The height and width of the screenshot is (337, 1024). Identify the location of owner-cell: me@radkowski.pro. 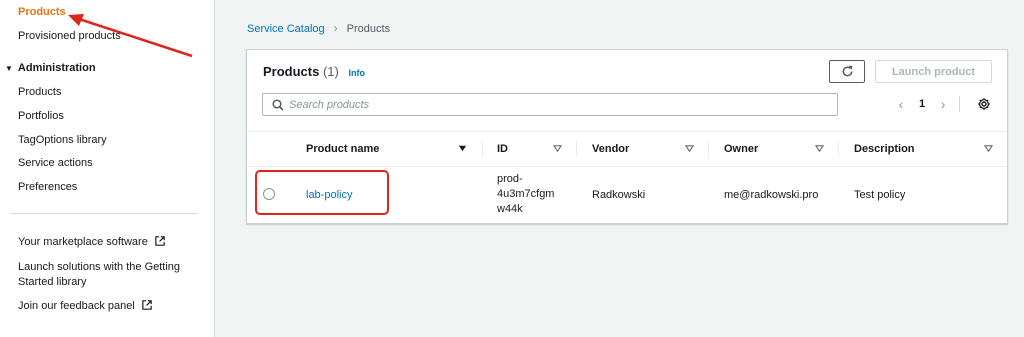
(771, 195).